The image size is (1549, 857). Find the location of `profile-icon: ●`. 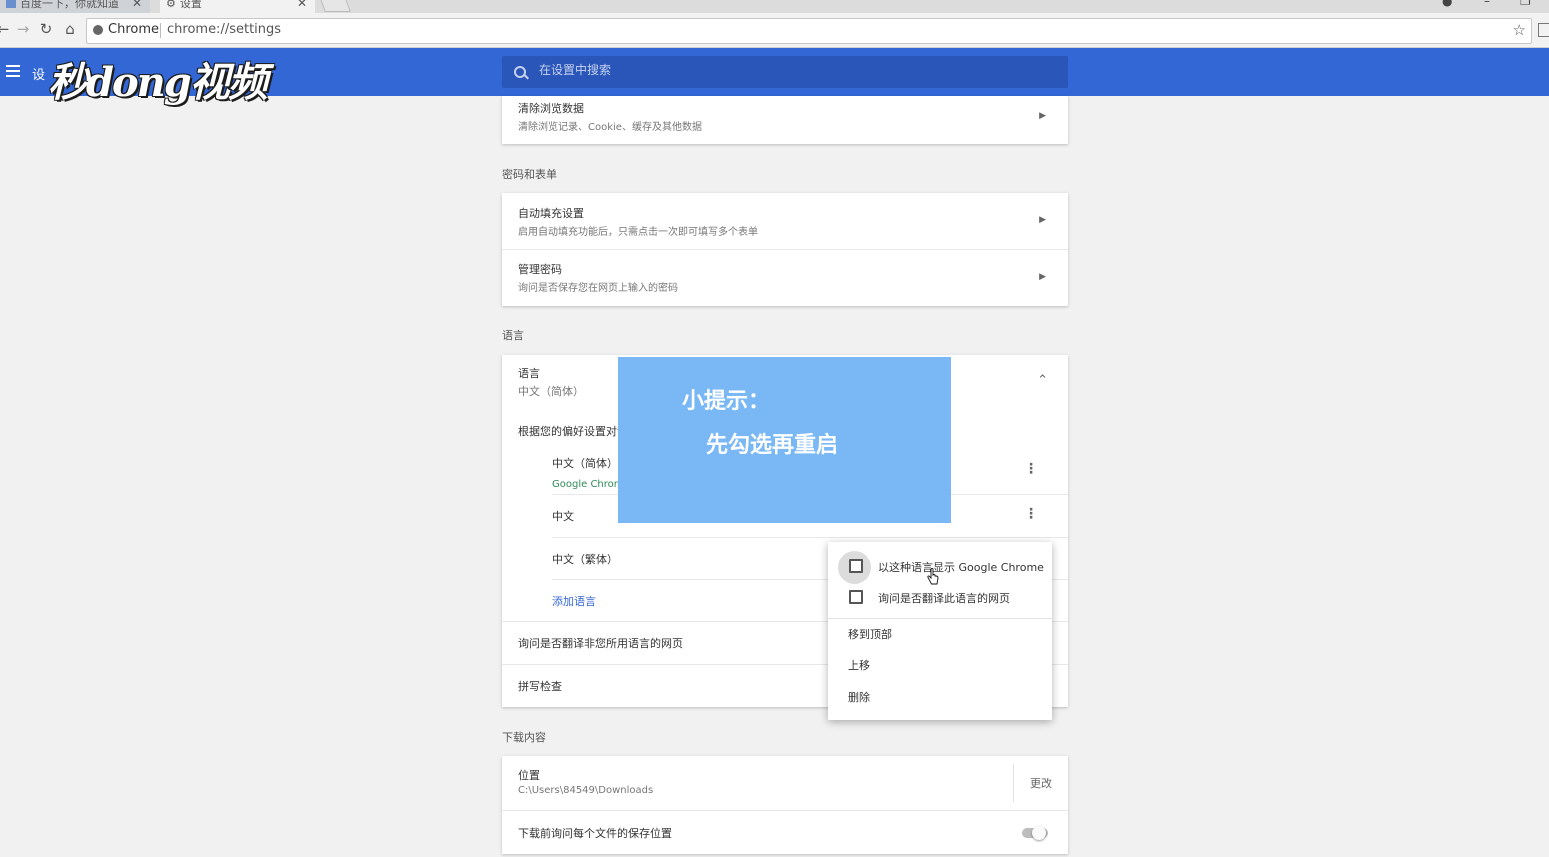

profile-icon: ● is located at coordinates (1447, 4).